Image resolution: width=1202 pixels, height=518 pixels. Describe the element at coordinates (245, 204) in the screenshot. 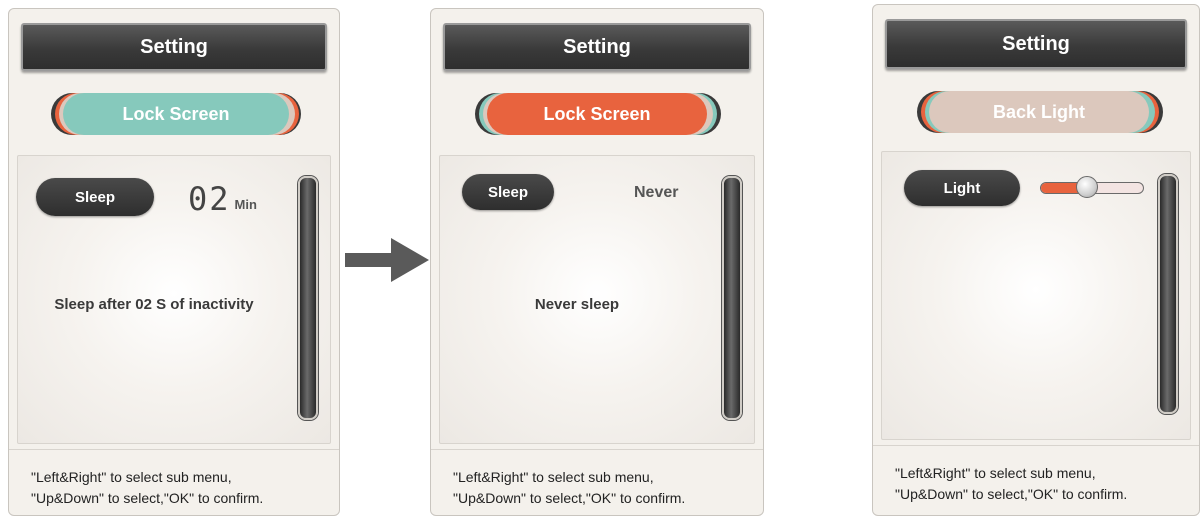

I see `sleep-value-unit: Min` at that location.